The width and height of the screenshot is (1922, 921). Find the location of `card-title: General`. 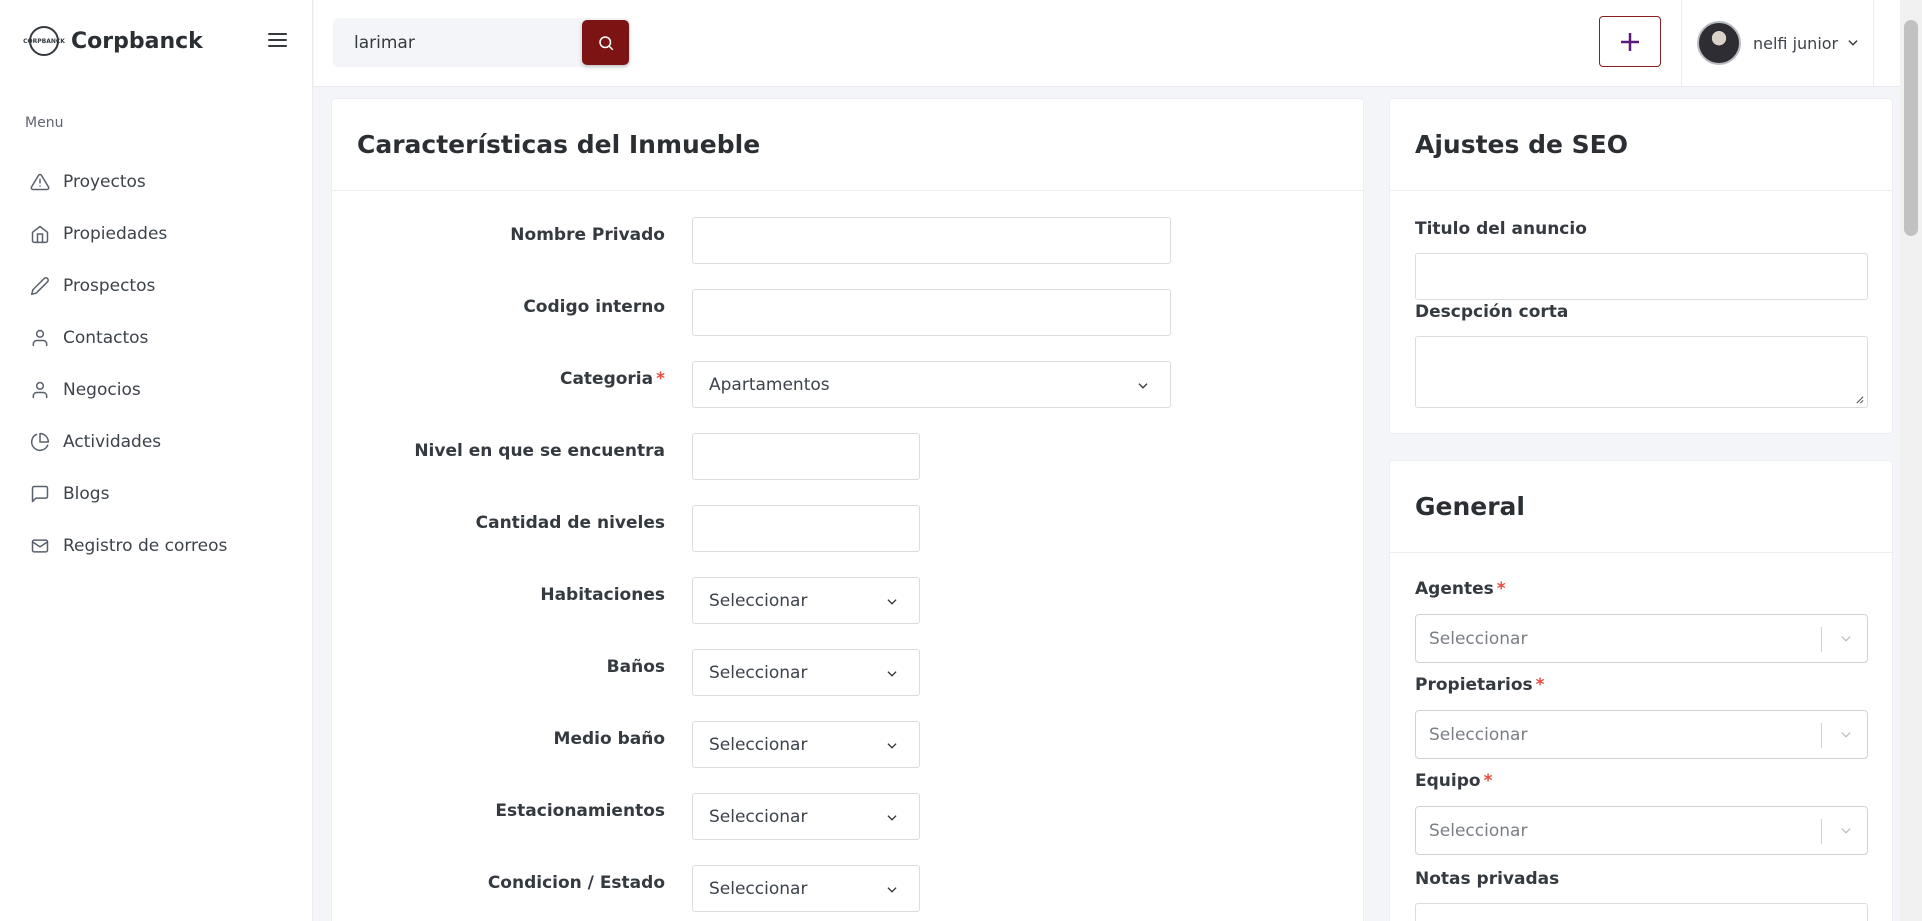

card-title: General is located at coordinates (1470, 506).